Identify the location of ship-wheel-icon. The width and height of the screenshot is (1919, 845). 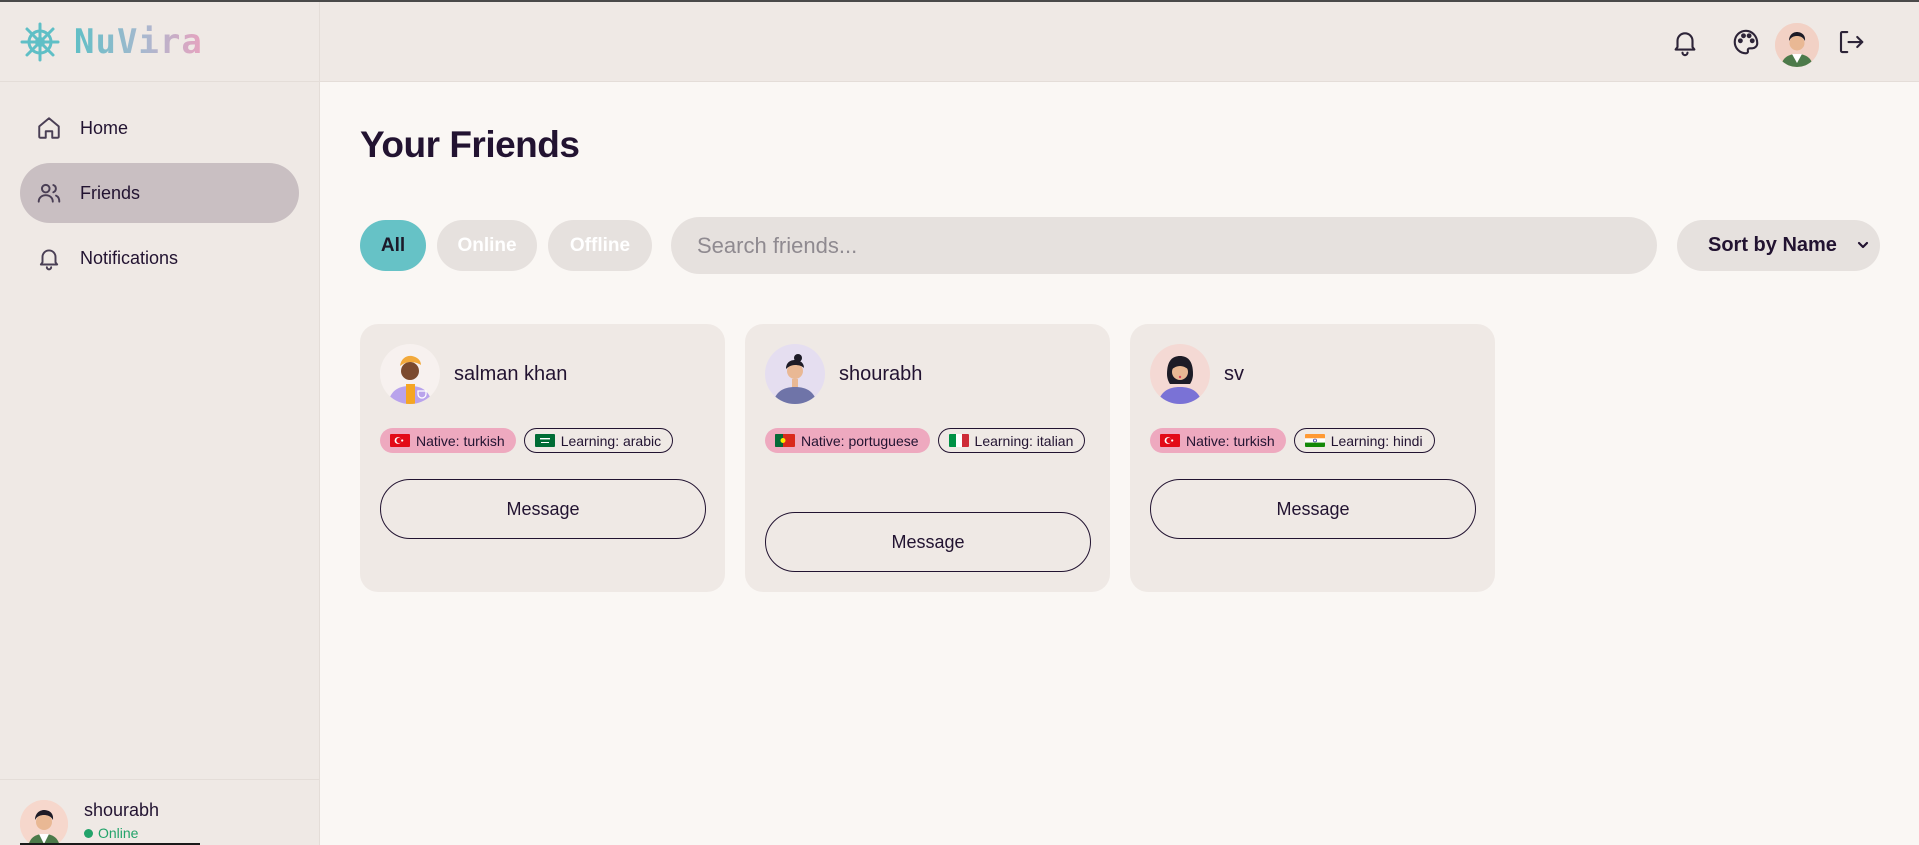
(40, 41).